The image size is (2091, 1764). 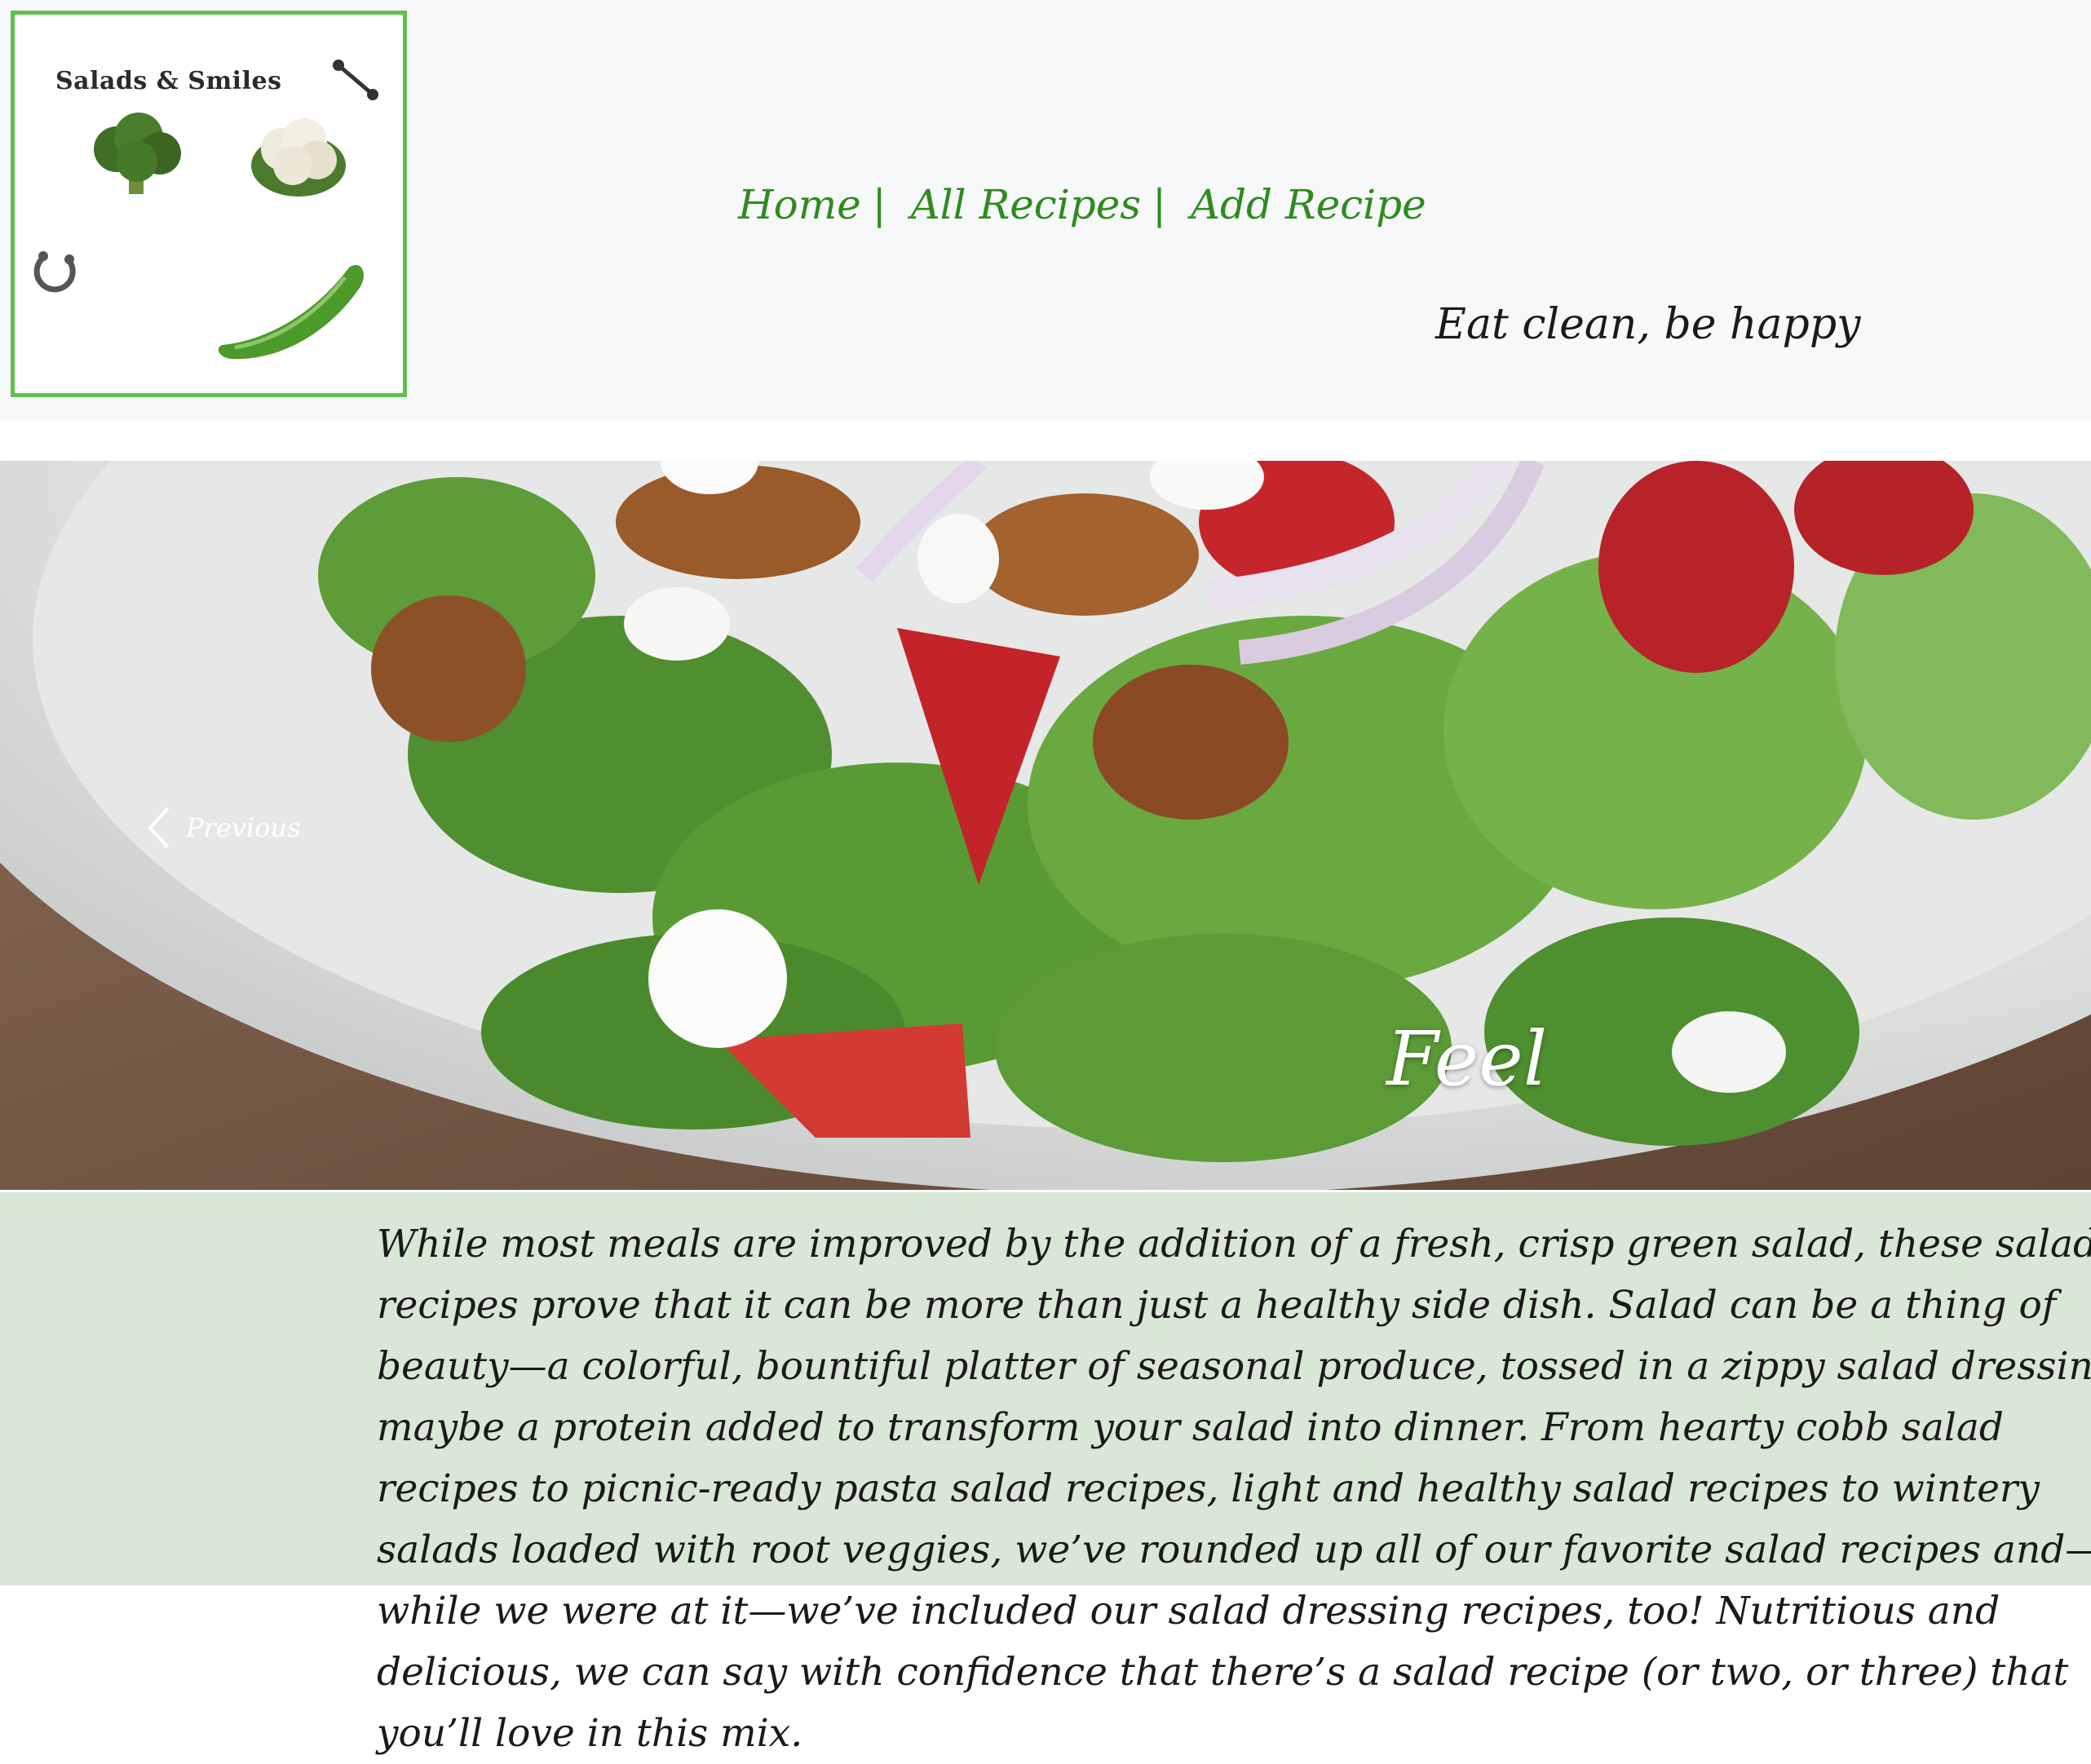 What do you see at coordinates (137, 153) in the screenshot?
I see `broccoli-icon` at bounding box center [137, 153].